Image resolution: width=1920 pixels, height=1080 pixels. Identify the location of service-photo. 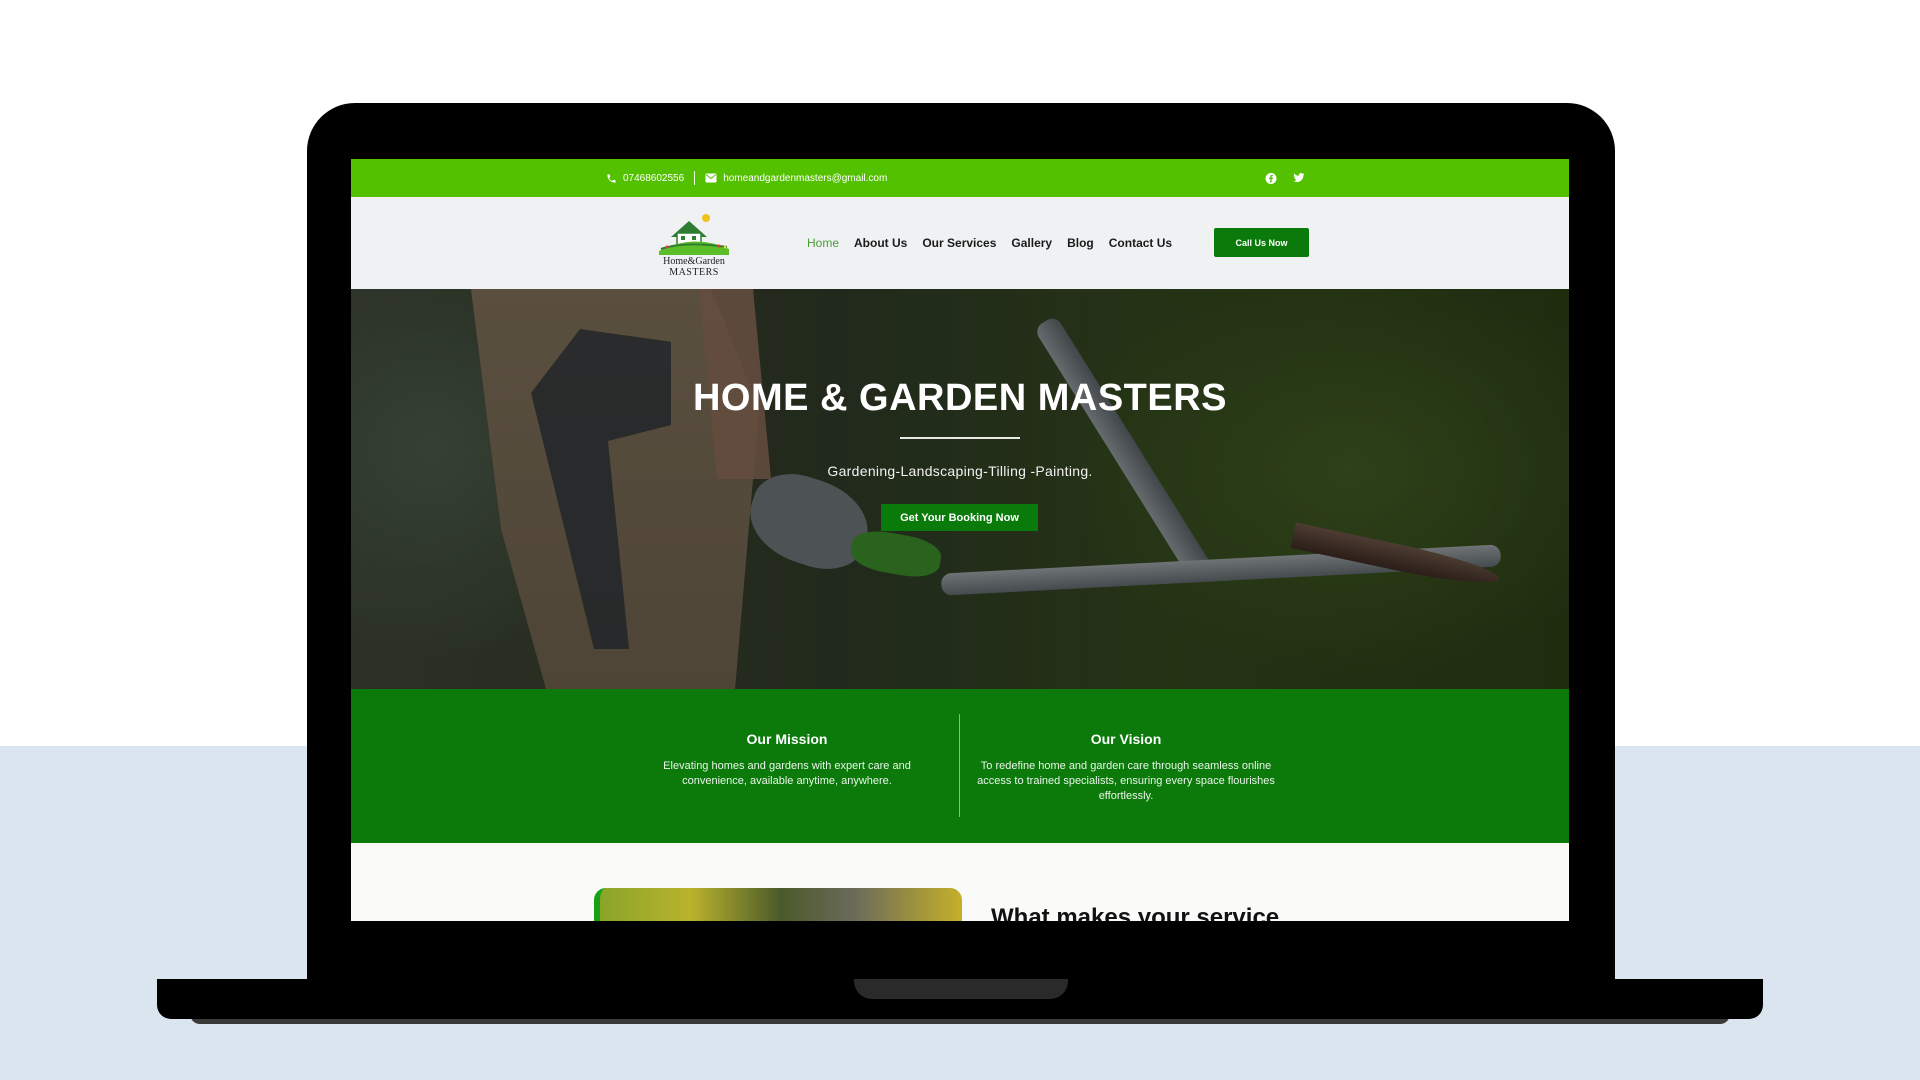
(778, 904).